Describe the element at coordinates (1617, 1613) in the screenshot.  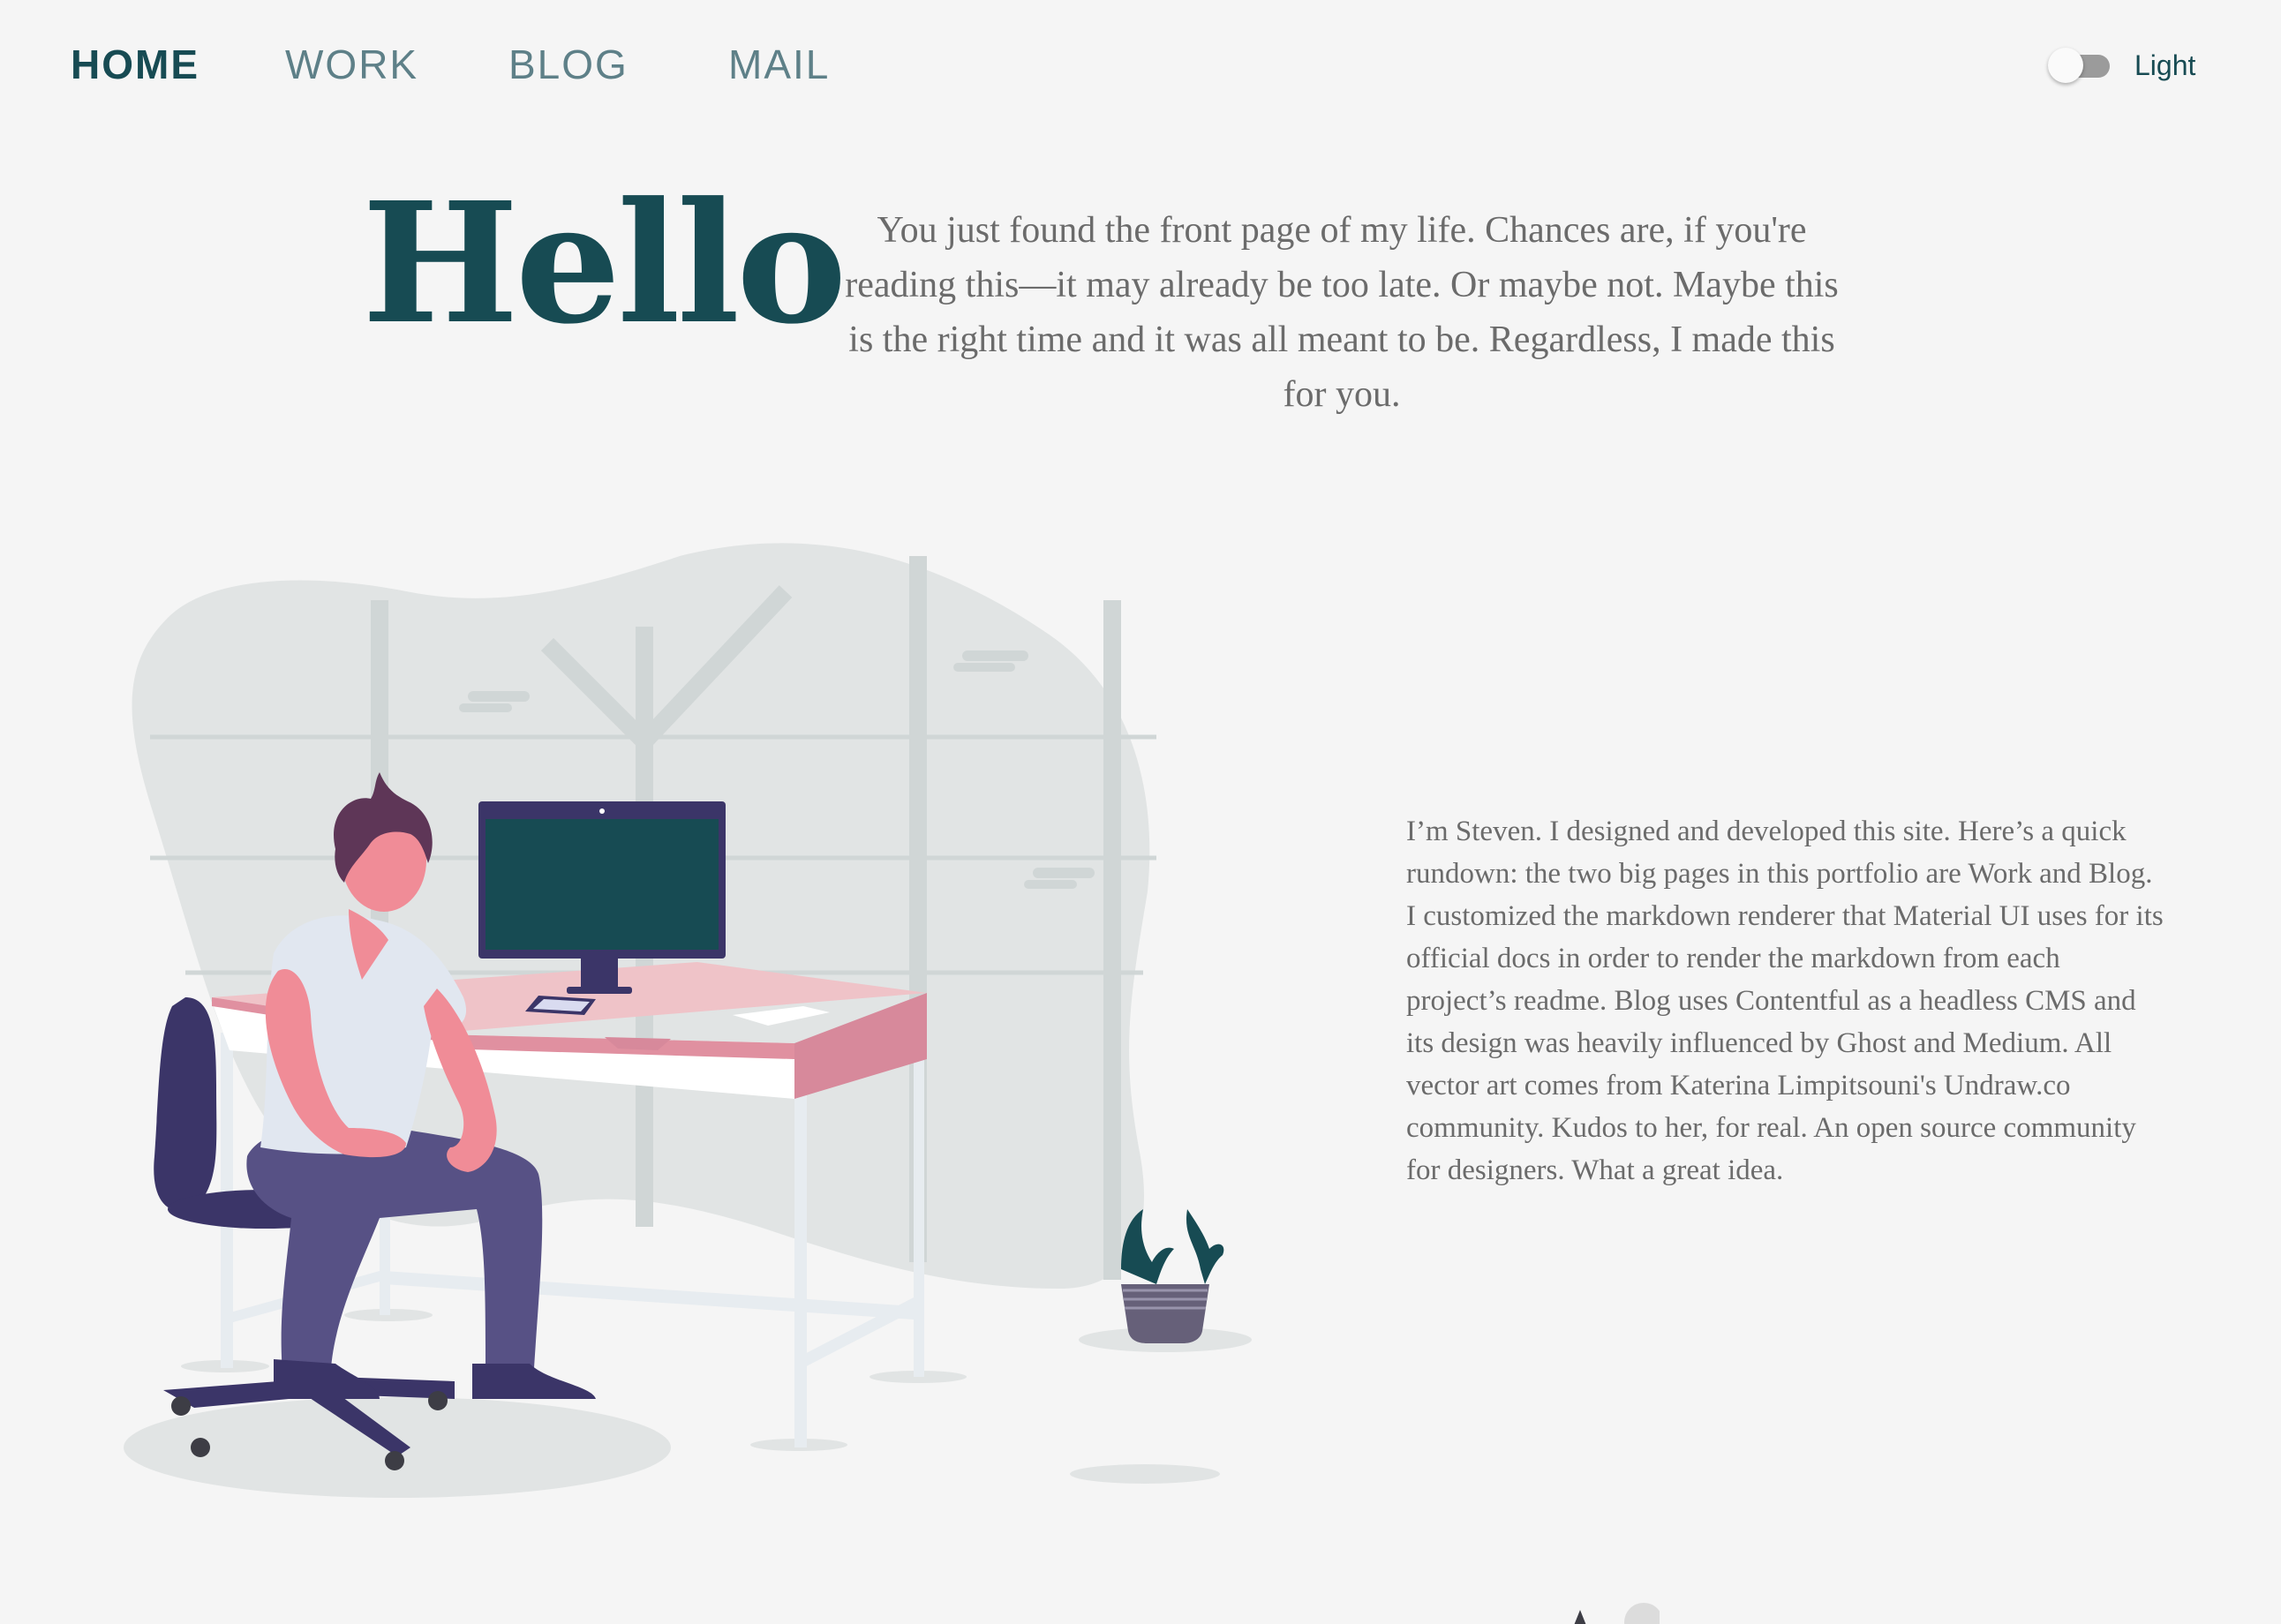
I see `next-section-peek-illustration` at that location.